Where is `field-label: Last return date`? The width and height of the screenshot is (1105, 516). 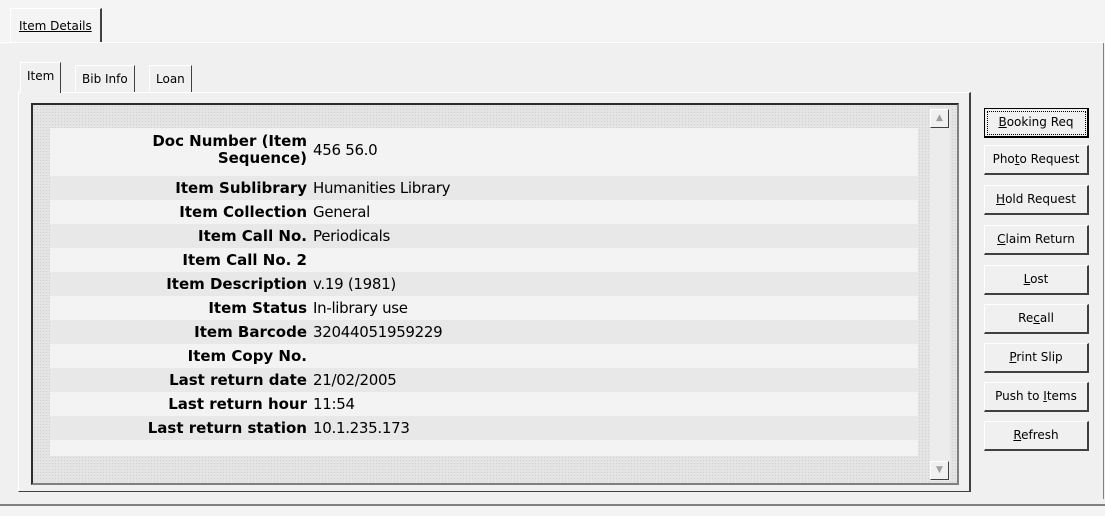
field-label: Last return date is located at coordinates (238, 379).